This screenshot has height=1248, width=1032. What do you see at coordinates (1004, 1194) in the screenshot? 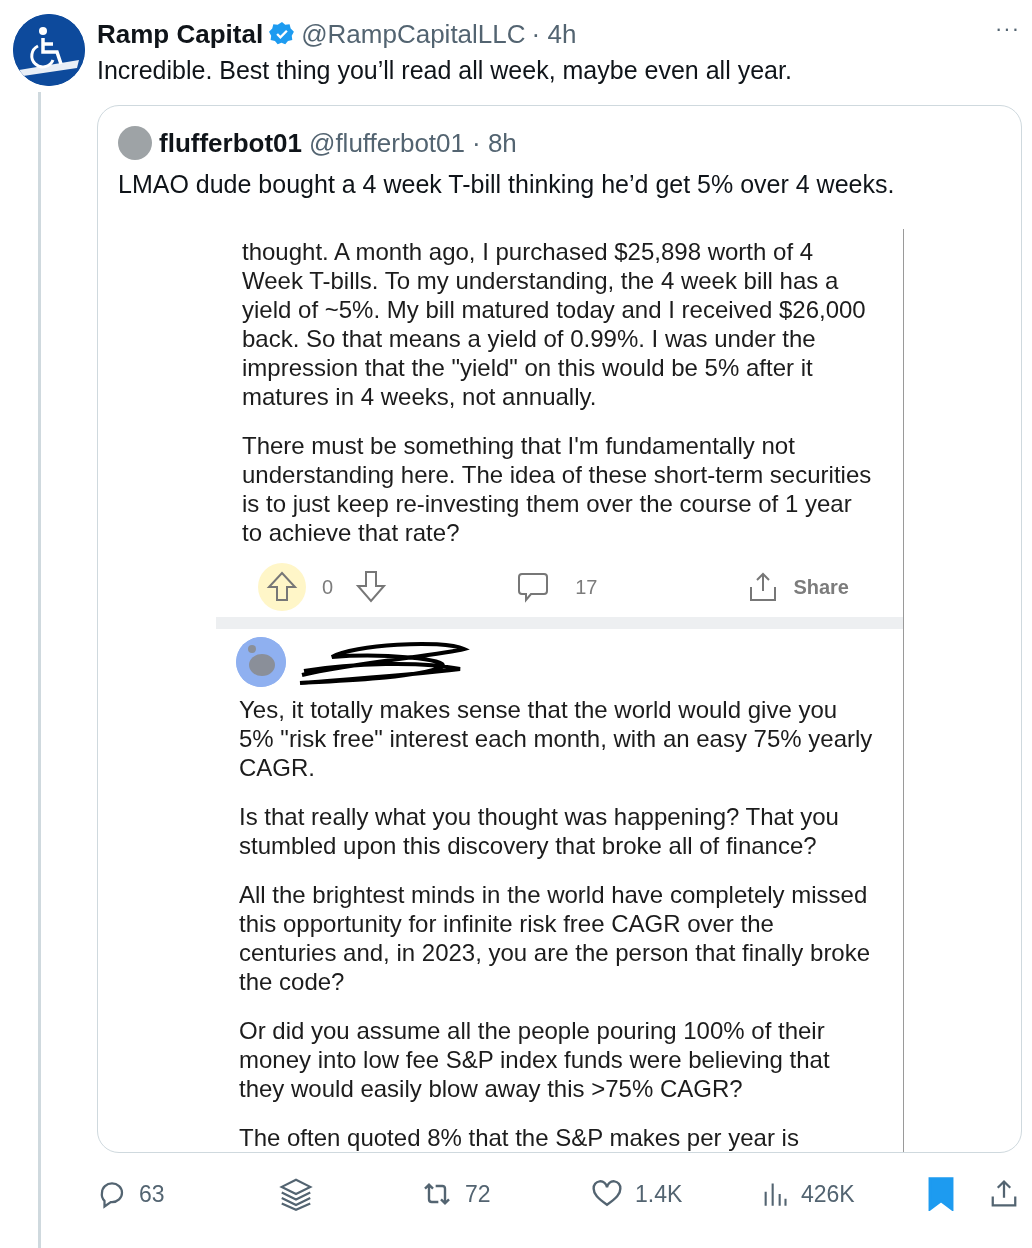
I see `share-icon` at bounding box center [1004, 1194].